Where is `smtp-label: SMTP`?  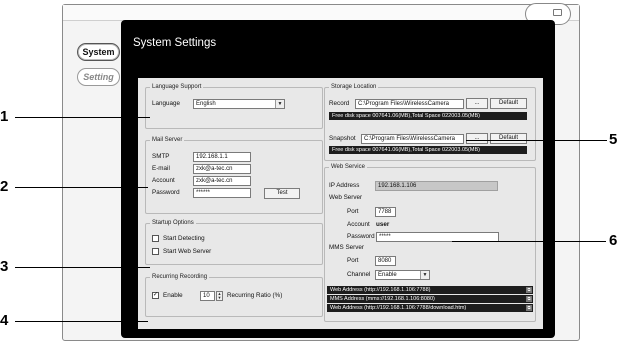 smtp-label: SMTP is located at coordinates (161, 156).